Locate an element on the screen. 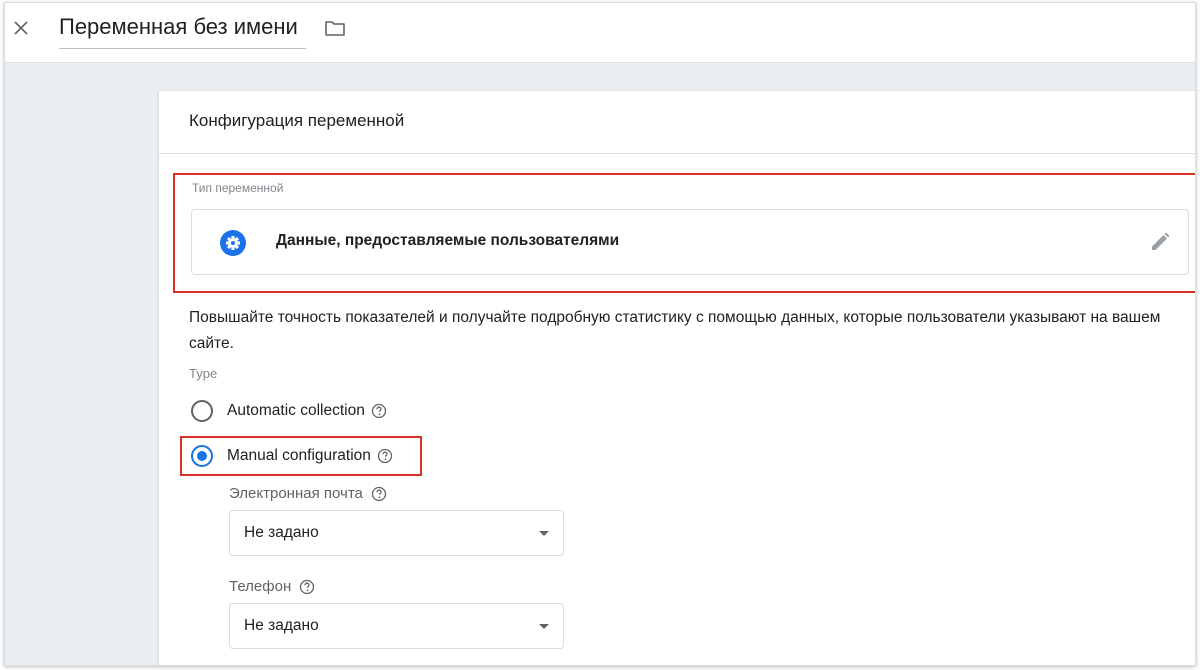  variable-type-name: Данные, предоставляемые пользователями is located at coordinates (448, 240).